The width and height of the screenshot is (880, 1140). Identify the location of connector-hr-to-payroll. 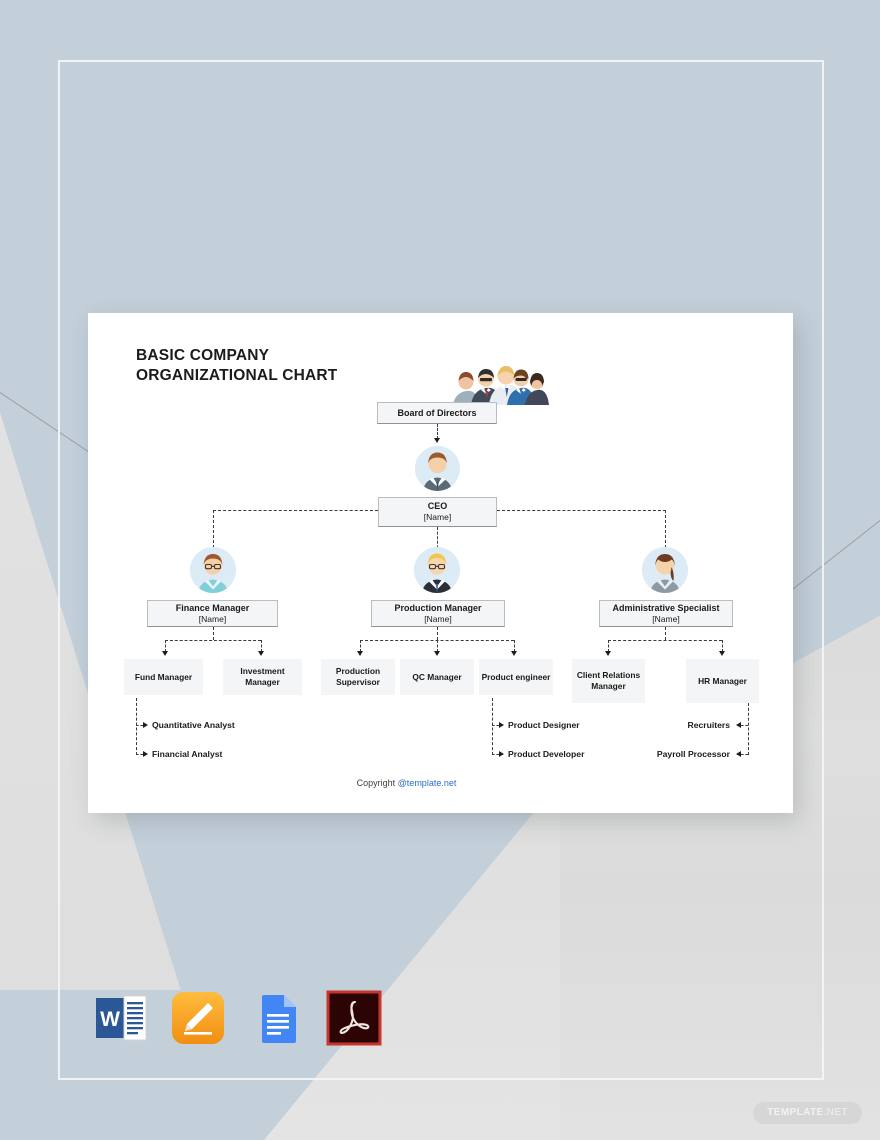
(744, 754).